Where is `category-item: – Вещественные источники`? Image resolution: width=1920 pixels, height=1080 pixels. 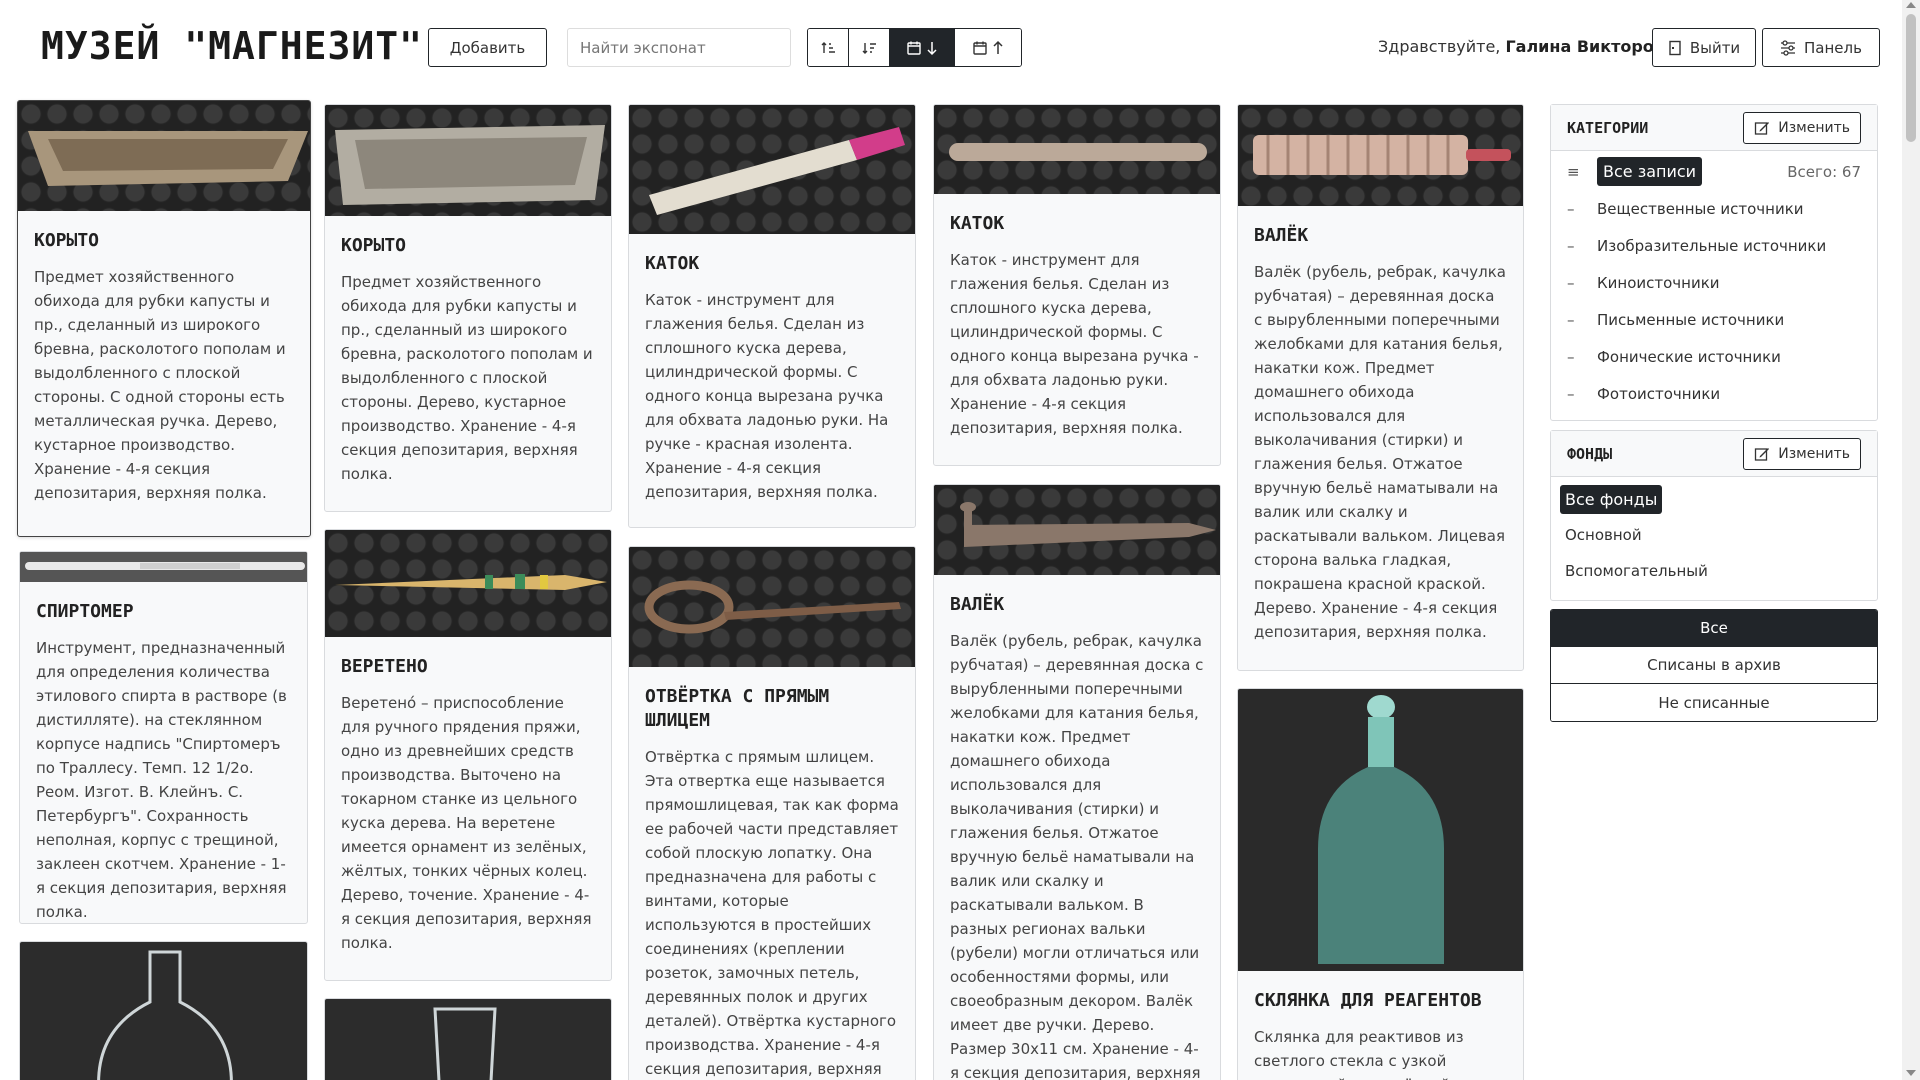
category-item: – Вещественные источники is located at coordinates (1714, 208).